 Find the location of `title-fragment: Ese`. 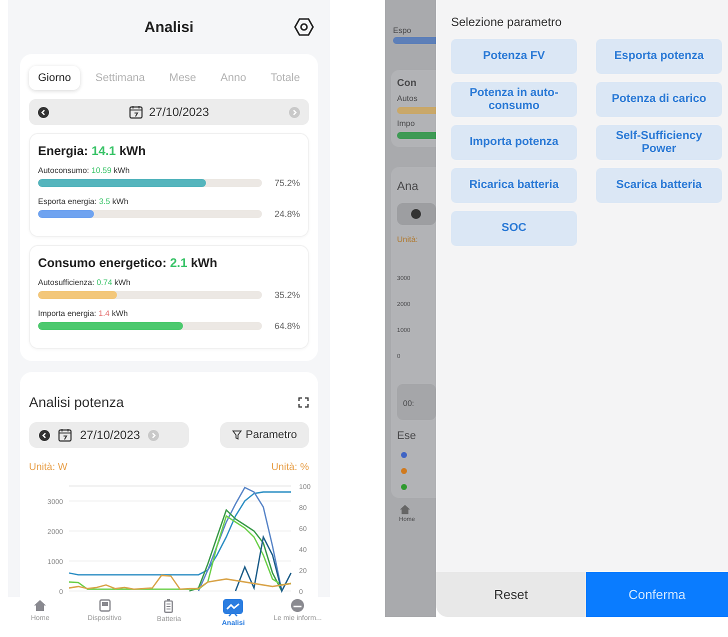

title-fragment: Ese is located at coordinates (407, 436).